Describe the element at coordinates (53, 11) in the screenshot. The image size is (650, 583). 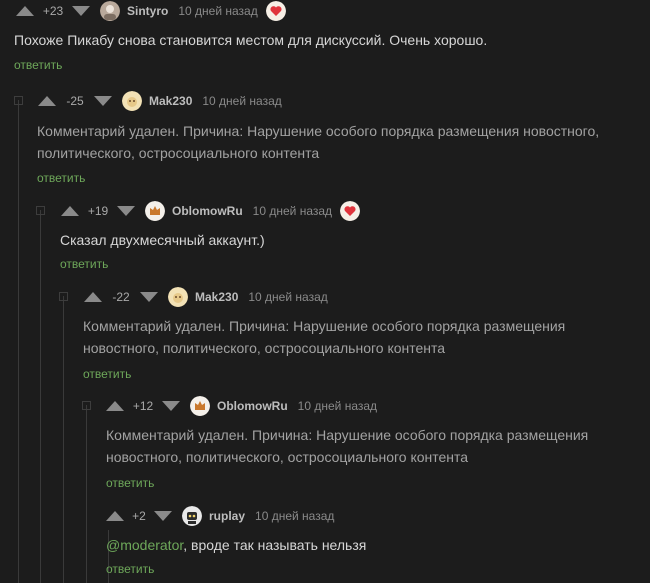
I see `comment-rating: +23` at that location.